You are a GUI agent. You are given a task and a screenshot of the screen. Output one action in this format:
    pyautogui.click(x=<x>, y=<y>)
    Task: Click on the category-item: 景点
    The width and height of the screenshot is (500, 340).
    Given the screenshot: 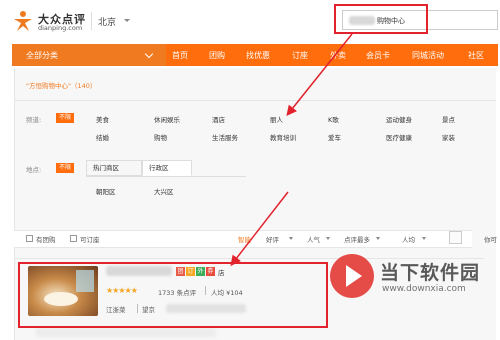 What is the action you would take?
    pyautogui.click(x=448, y=119)
    